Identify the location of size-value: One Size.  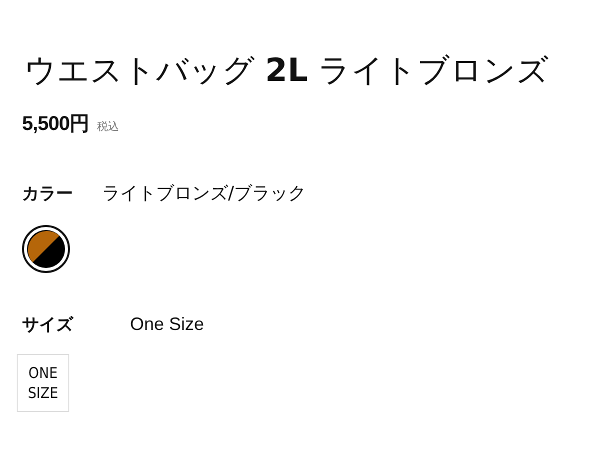
(167, 324).